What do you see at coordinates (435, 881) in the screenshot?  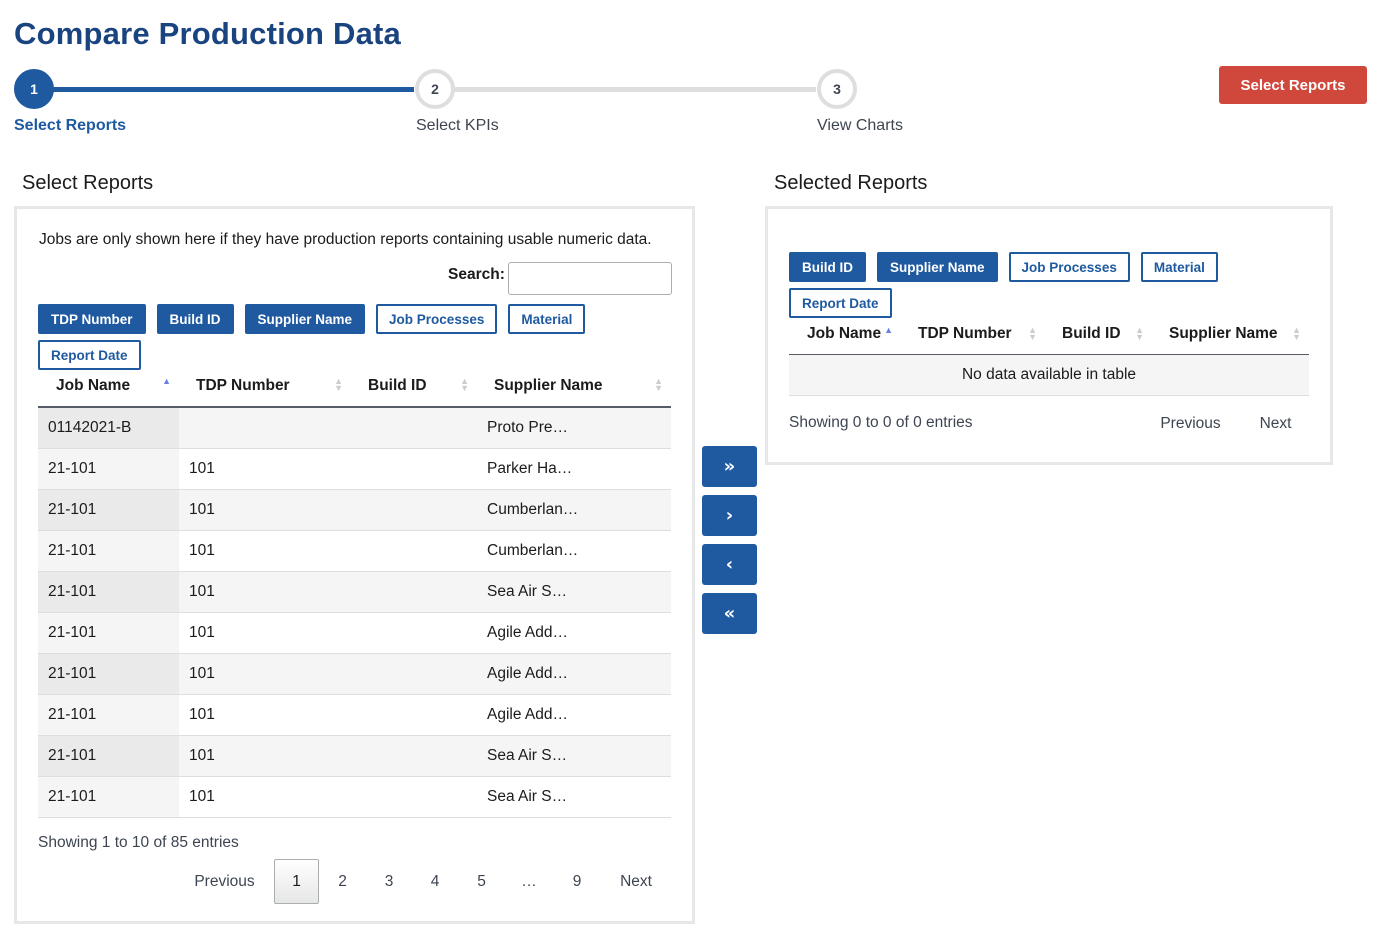 I see `pagination-page: 4` at bounding box center [435, 881].